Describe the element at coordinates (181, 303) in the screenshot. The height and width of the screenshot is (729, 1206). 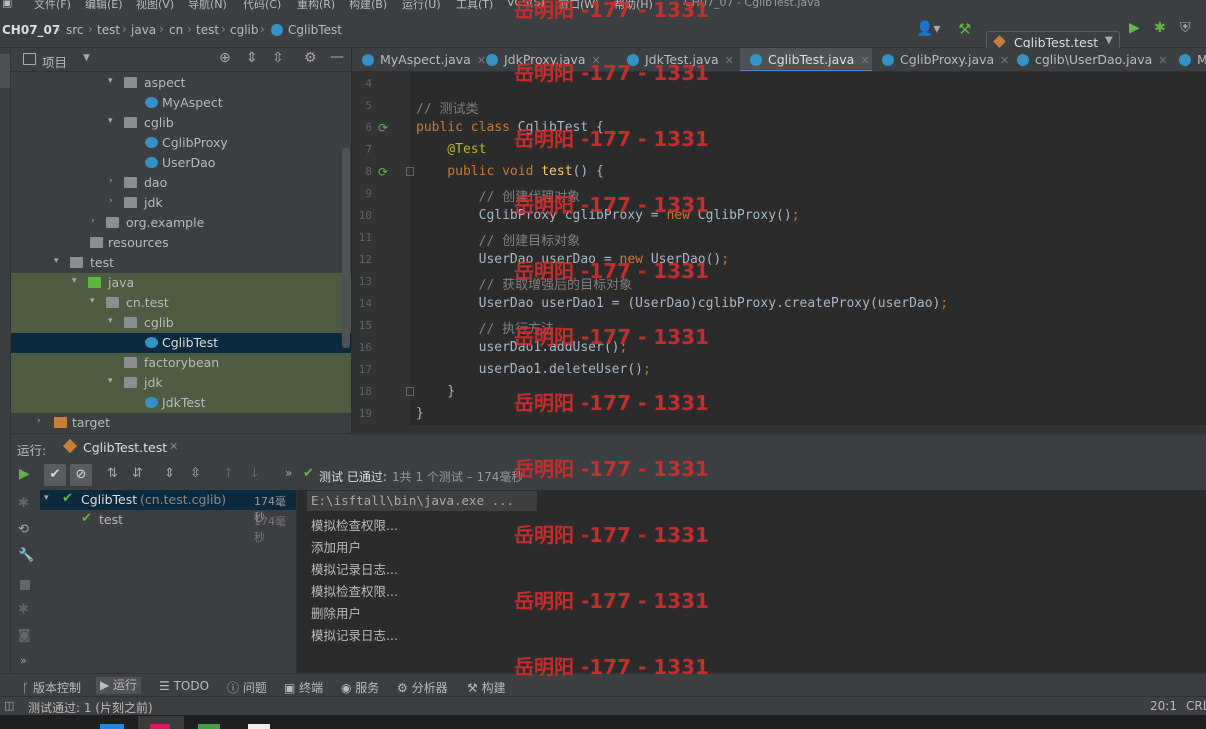
I see `tree-item-cn-test: ▾ cn.test` at that location.